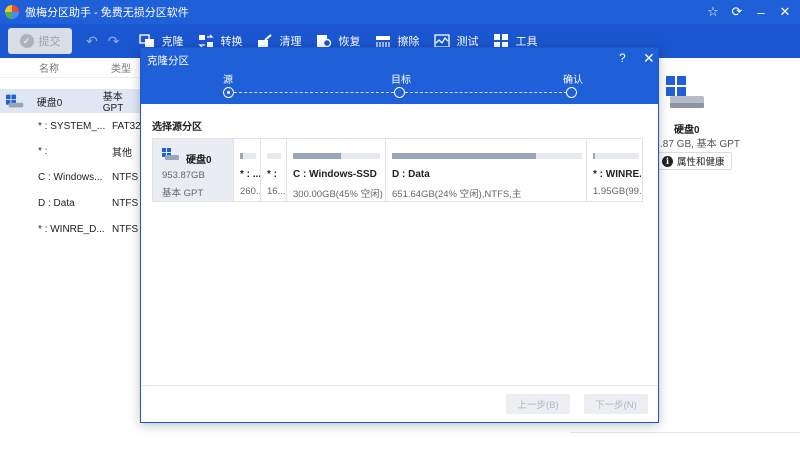  I want to click on help-icon: ?, so click(622, 58).